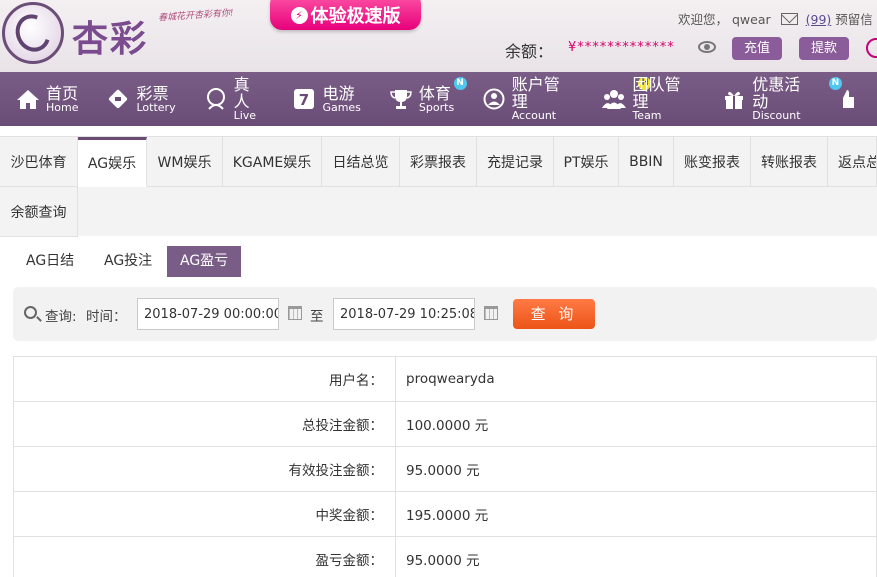 The image size is (877, 577). Describe the element at coordinates (45, 99) in the screenshot. I see `nav-item-home: 首页 Home` at that location.